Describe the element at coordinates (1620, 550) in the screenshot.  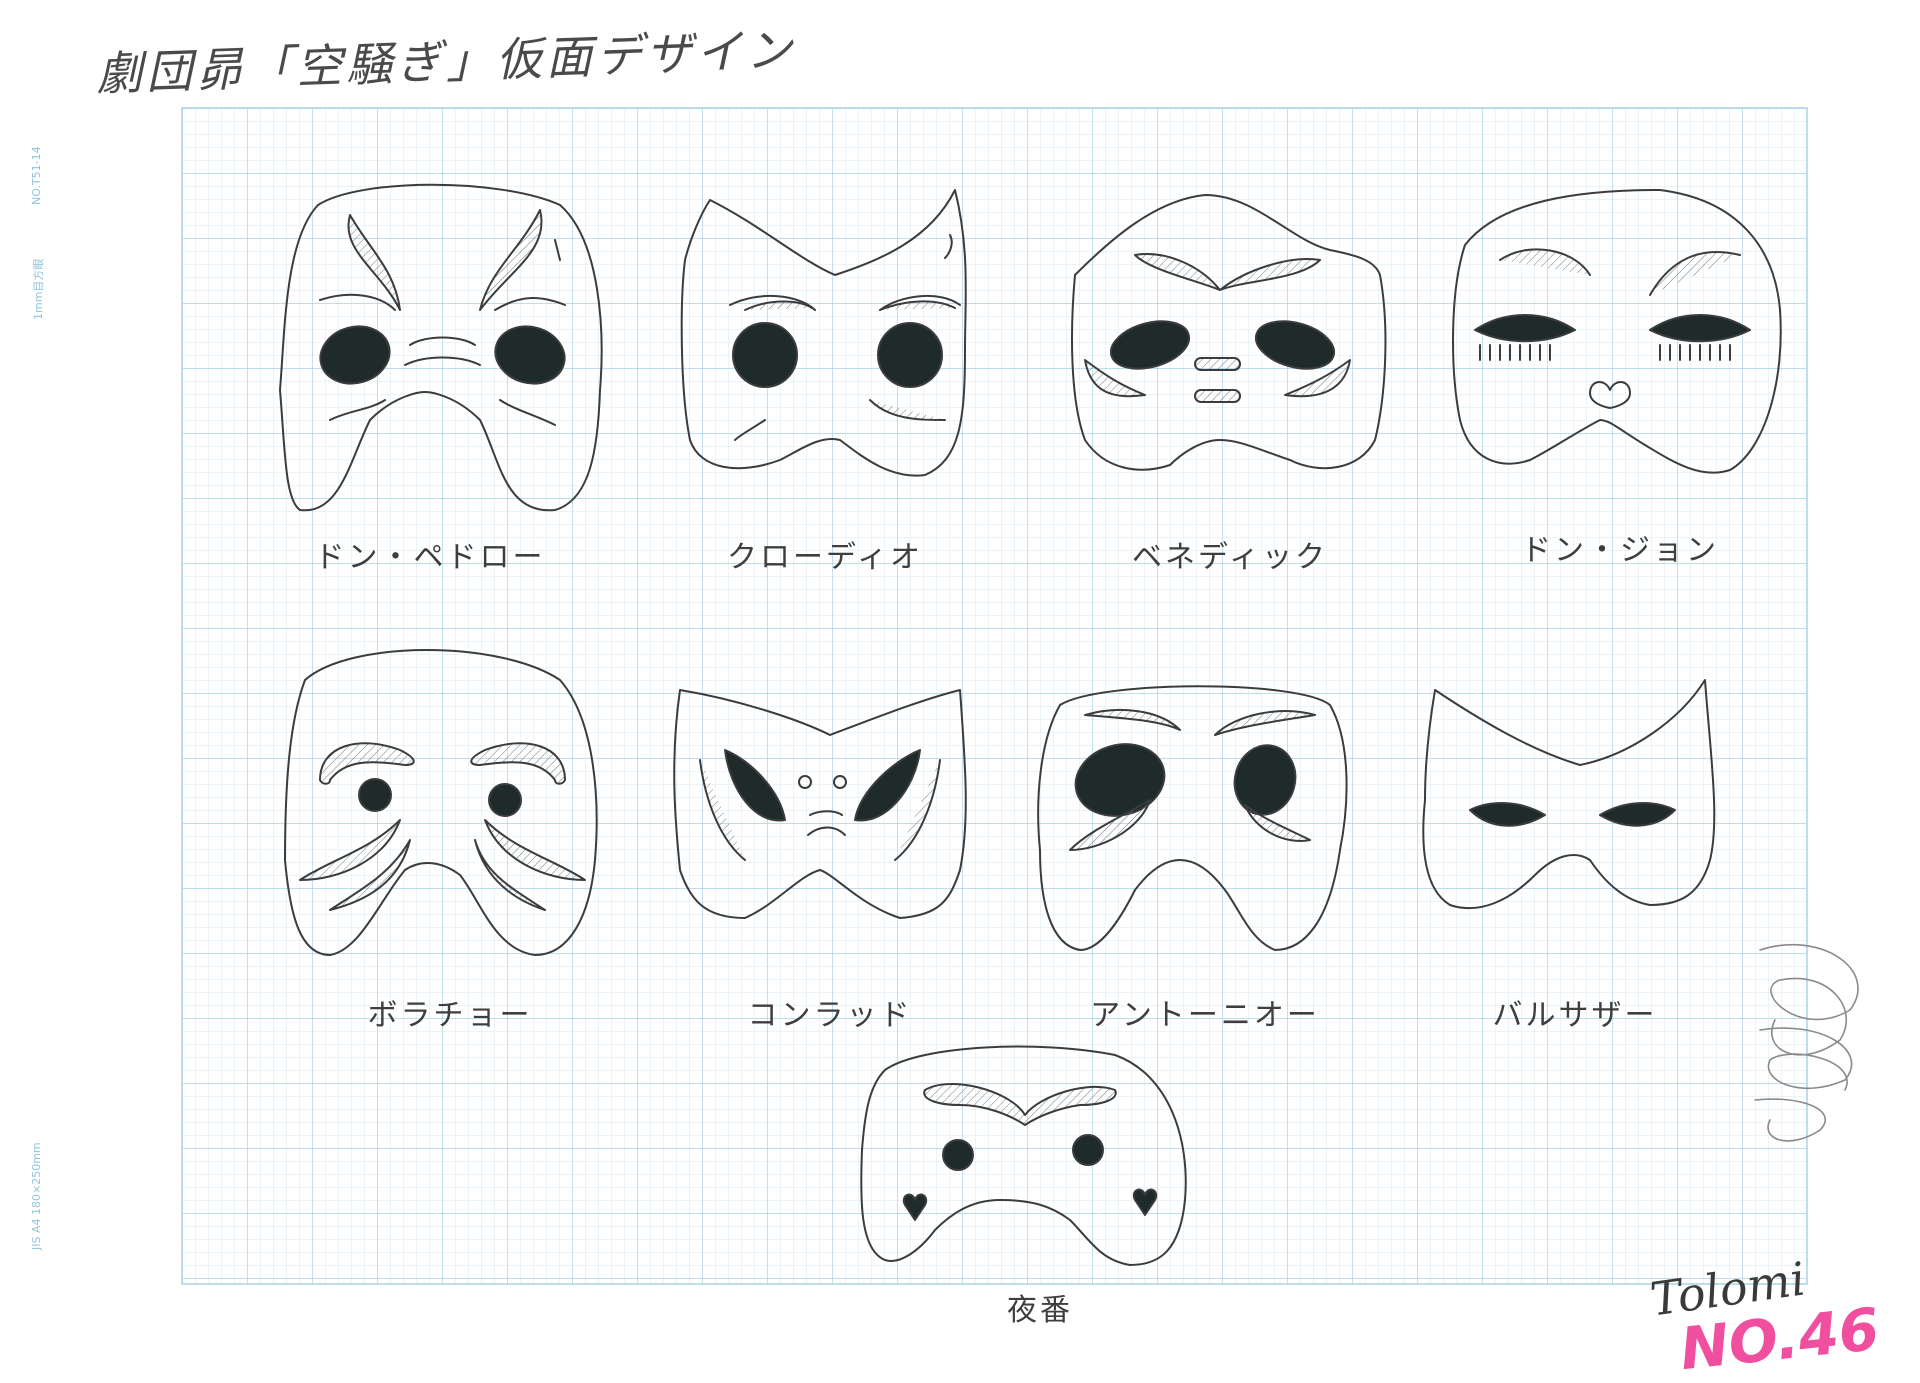
I see `mask-label-don-john: ドン・ジョン` at that location.